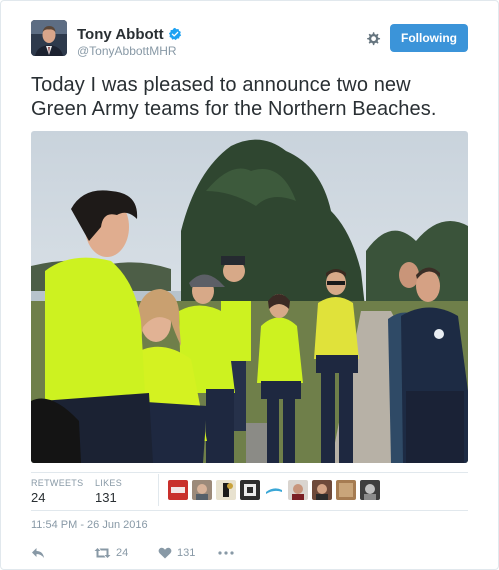 Image resolution: width=499 pixels, height=570 pixels. Describe the element at coordinates (176, 553) in the screenshot. I see `like-button: 131` at that location.